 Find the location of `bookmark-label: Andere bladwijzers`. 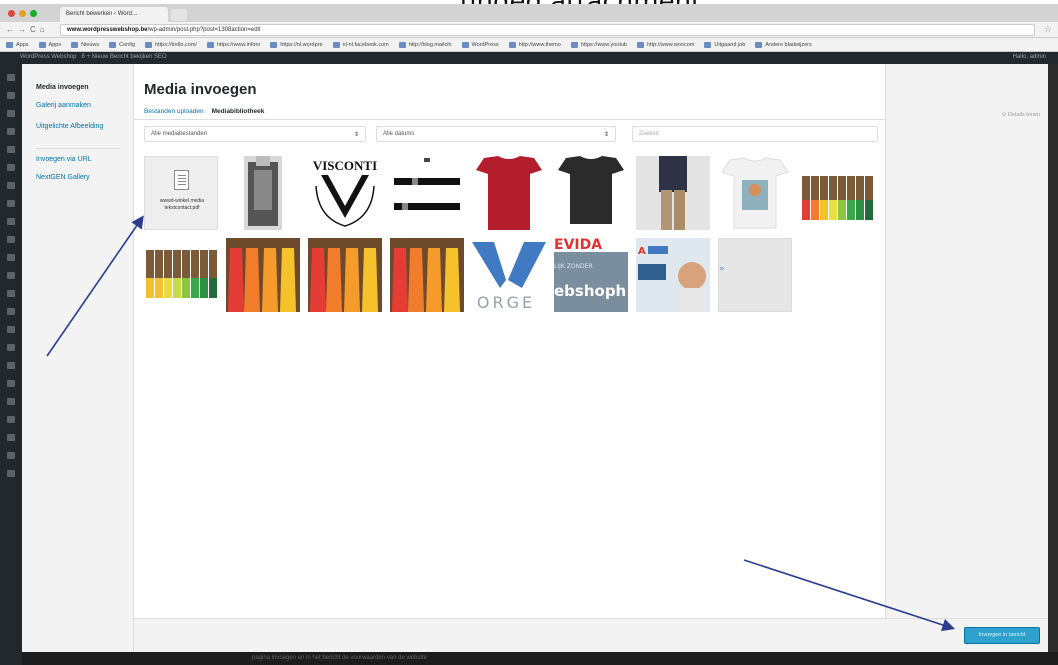

bookmark-label: Andere bladwijzers is located at coordinates (788, 44).